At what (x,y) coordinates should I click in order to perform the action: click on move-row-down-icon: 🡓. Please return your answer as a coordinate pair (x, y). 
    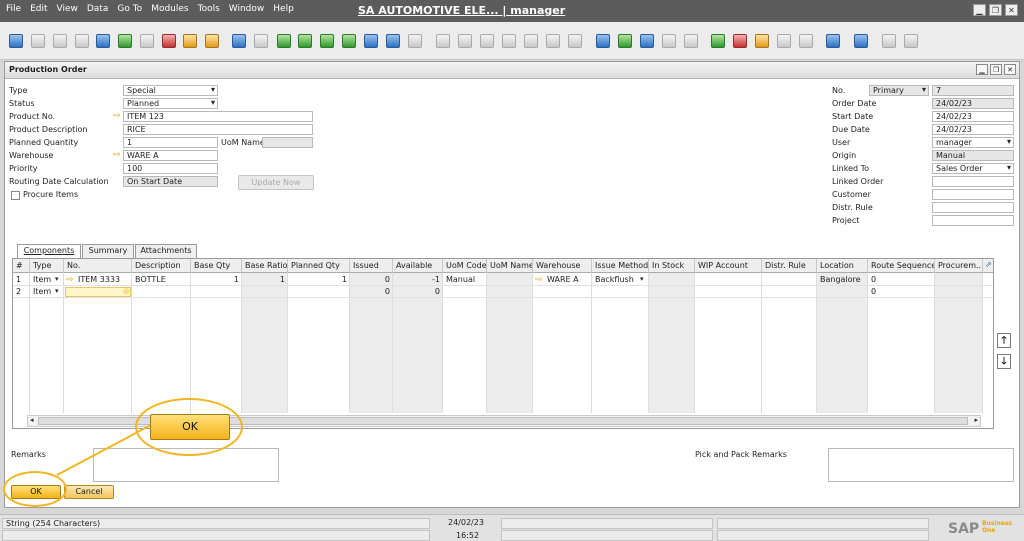
    Looking at the image, I should click on (1004, 361).